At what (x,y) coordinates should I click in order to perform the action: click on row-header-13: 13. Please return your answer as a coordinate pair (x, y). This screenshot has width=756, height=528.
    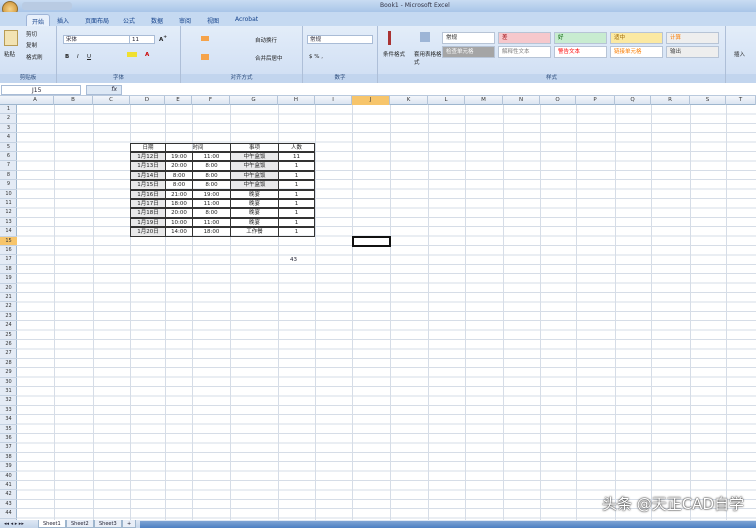
    Looking at the image, I should click on (8, 223).